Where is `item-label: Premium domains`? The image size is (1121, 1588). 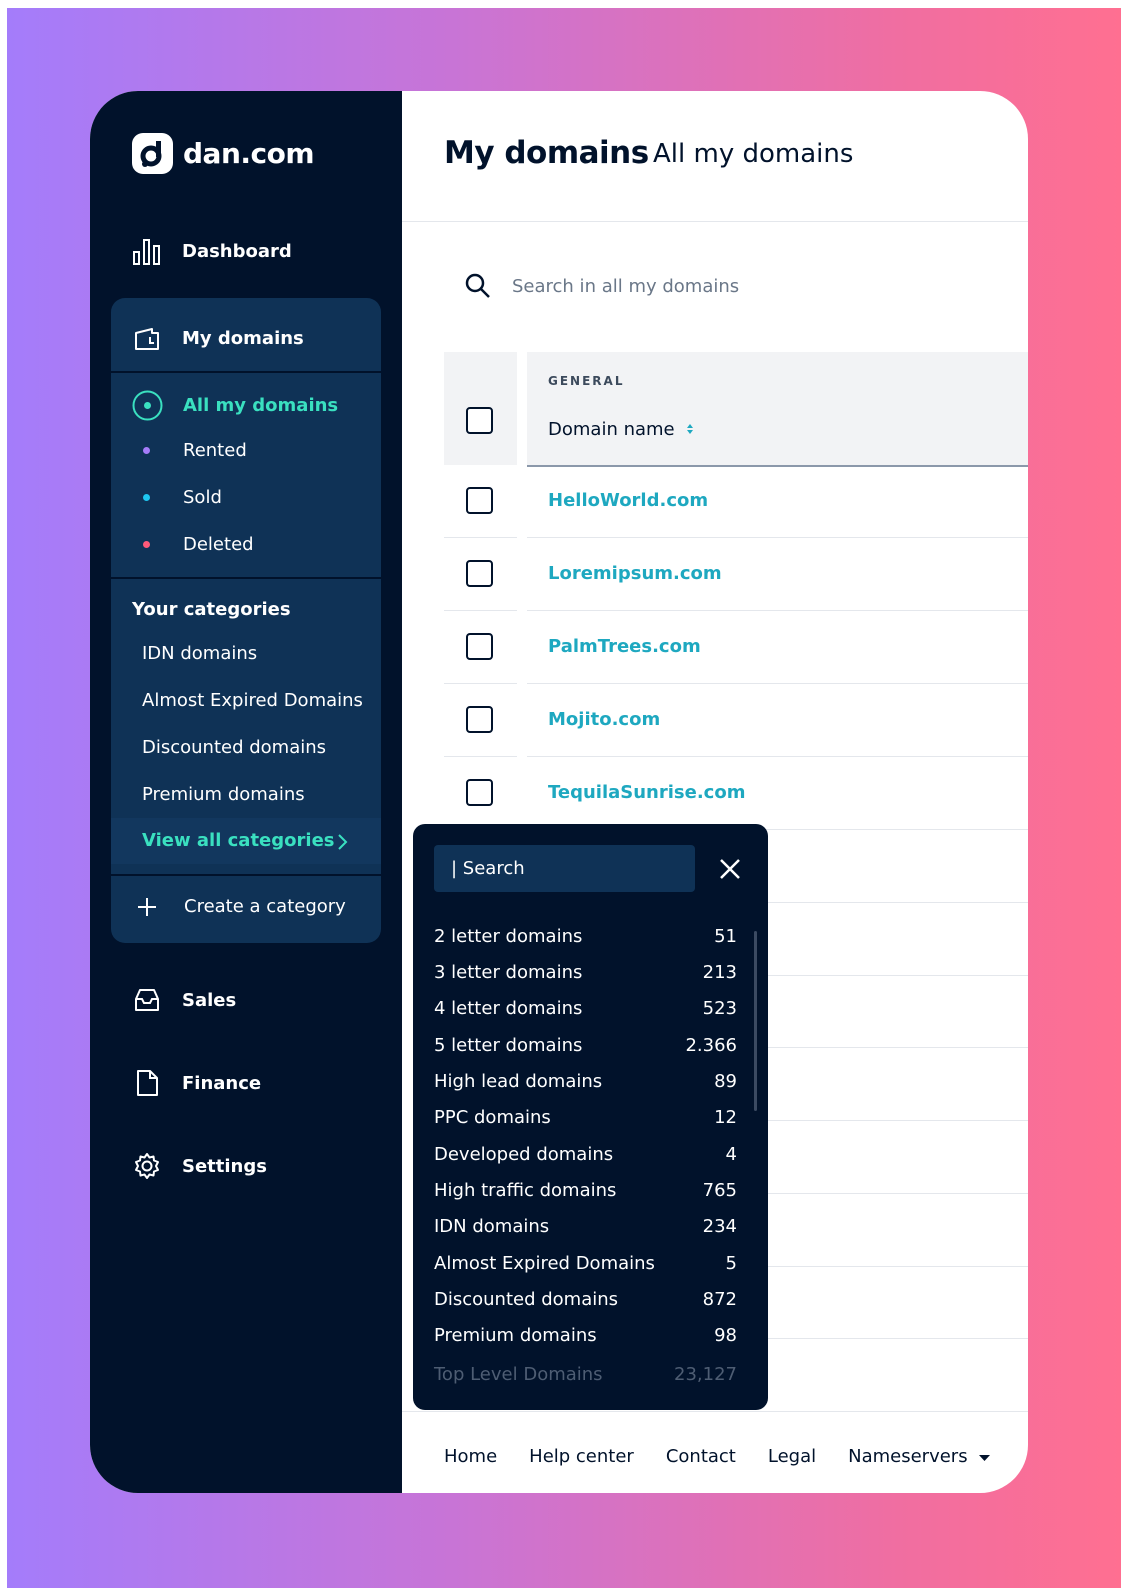
item-label: Premium domains is located at coordinates (515, 1335).